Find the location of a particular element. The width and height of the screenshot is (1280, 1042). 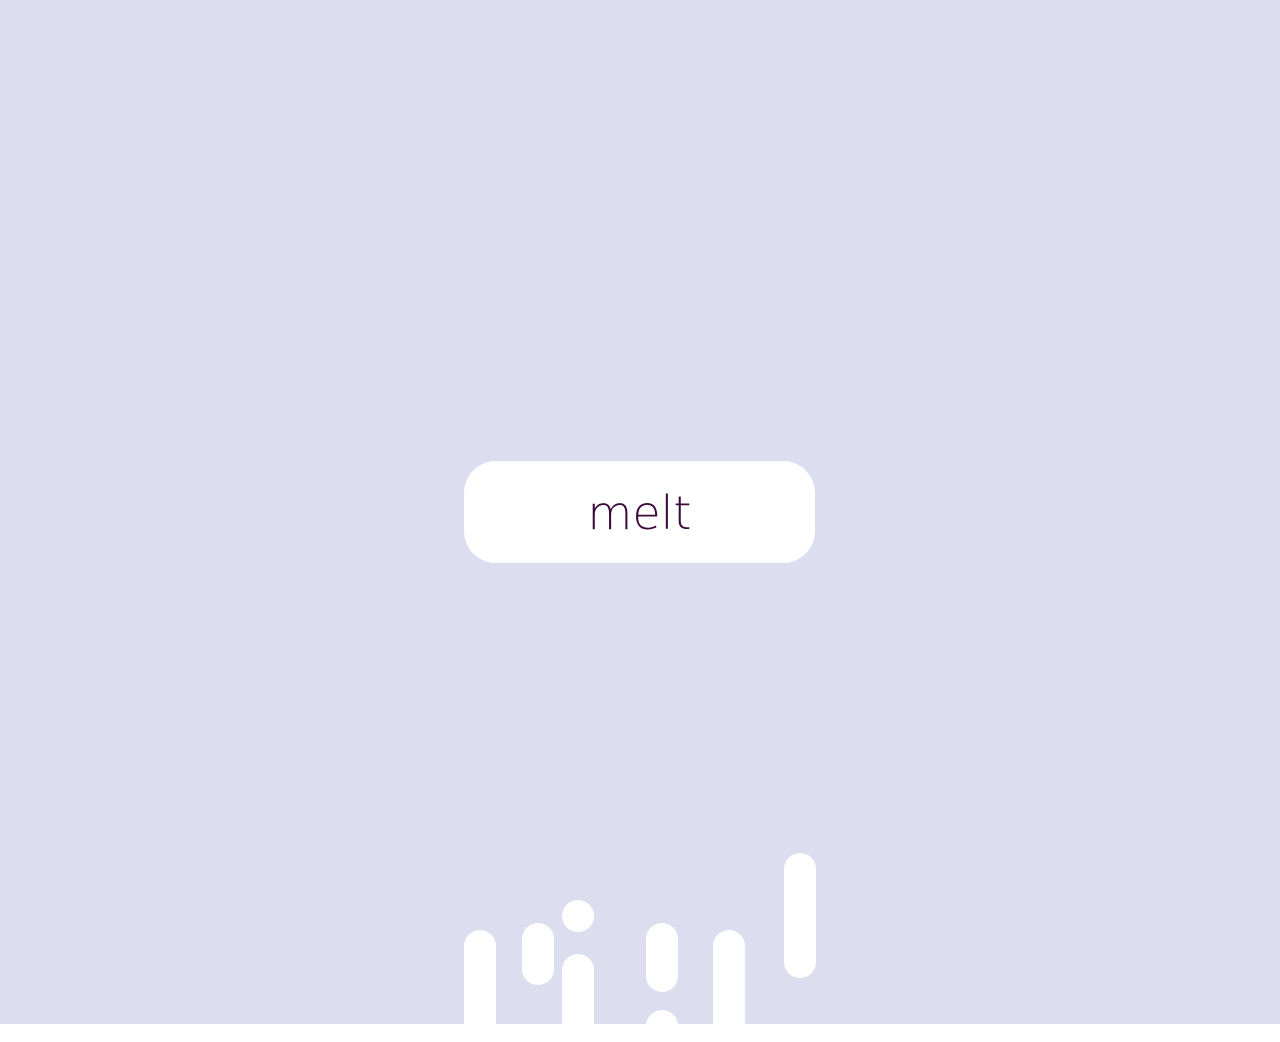

melt-button: melt is located at coordinates (639, 512).